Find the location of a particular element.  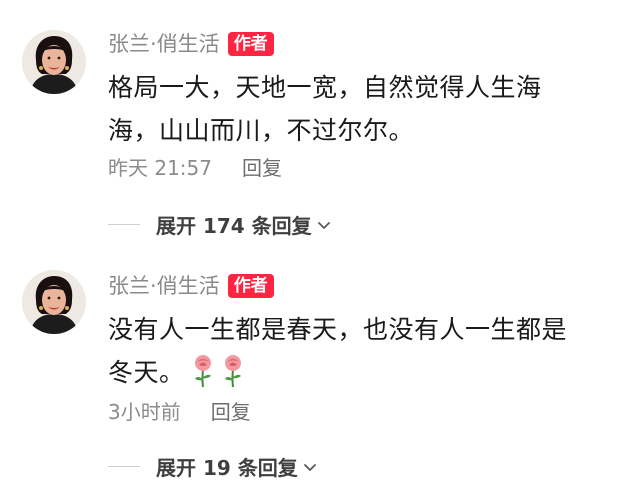

comment-text-line-with-emoji: 冬天。 is located at coordinates (358, 372).